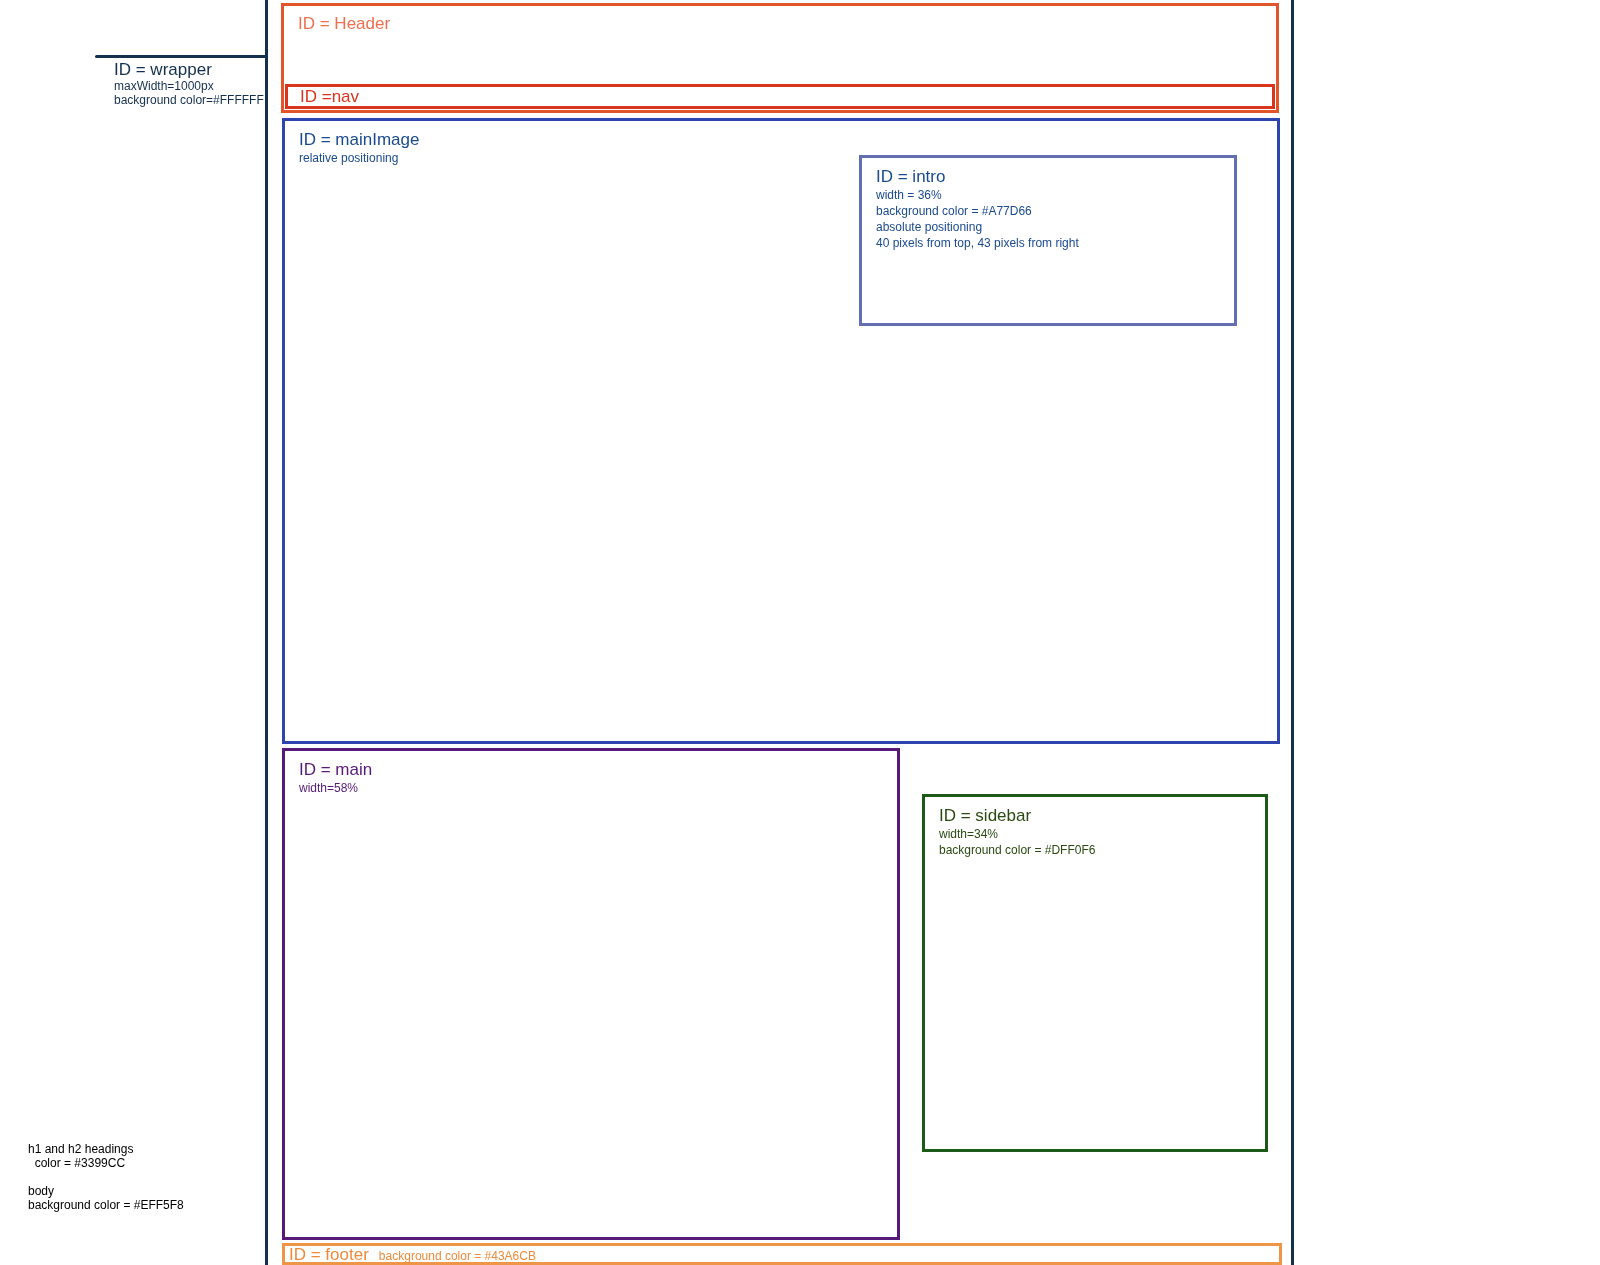 This screenshot has height=1265, width=1600. Describe the element at coordinates (80, 1163) in the screenshot. I see `legend-text: color = #3399CC` at that location.